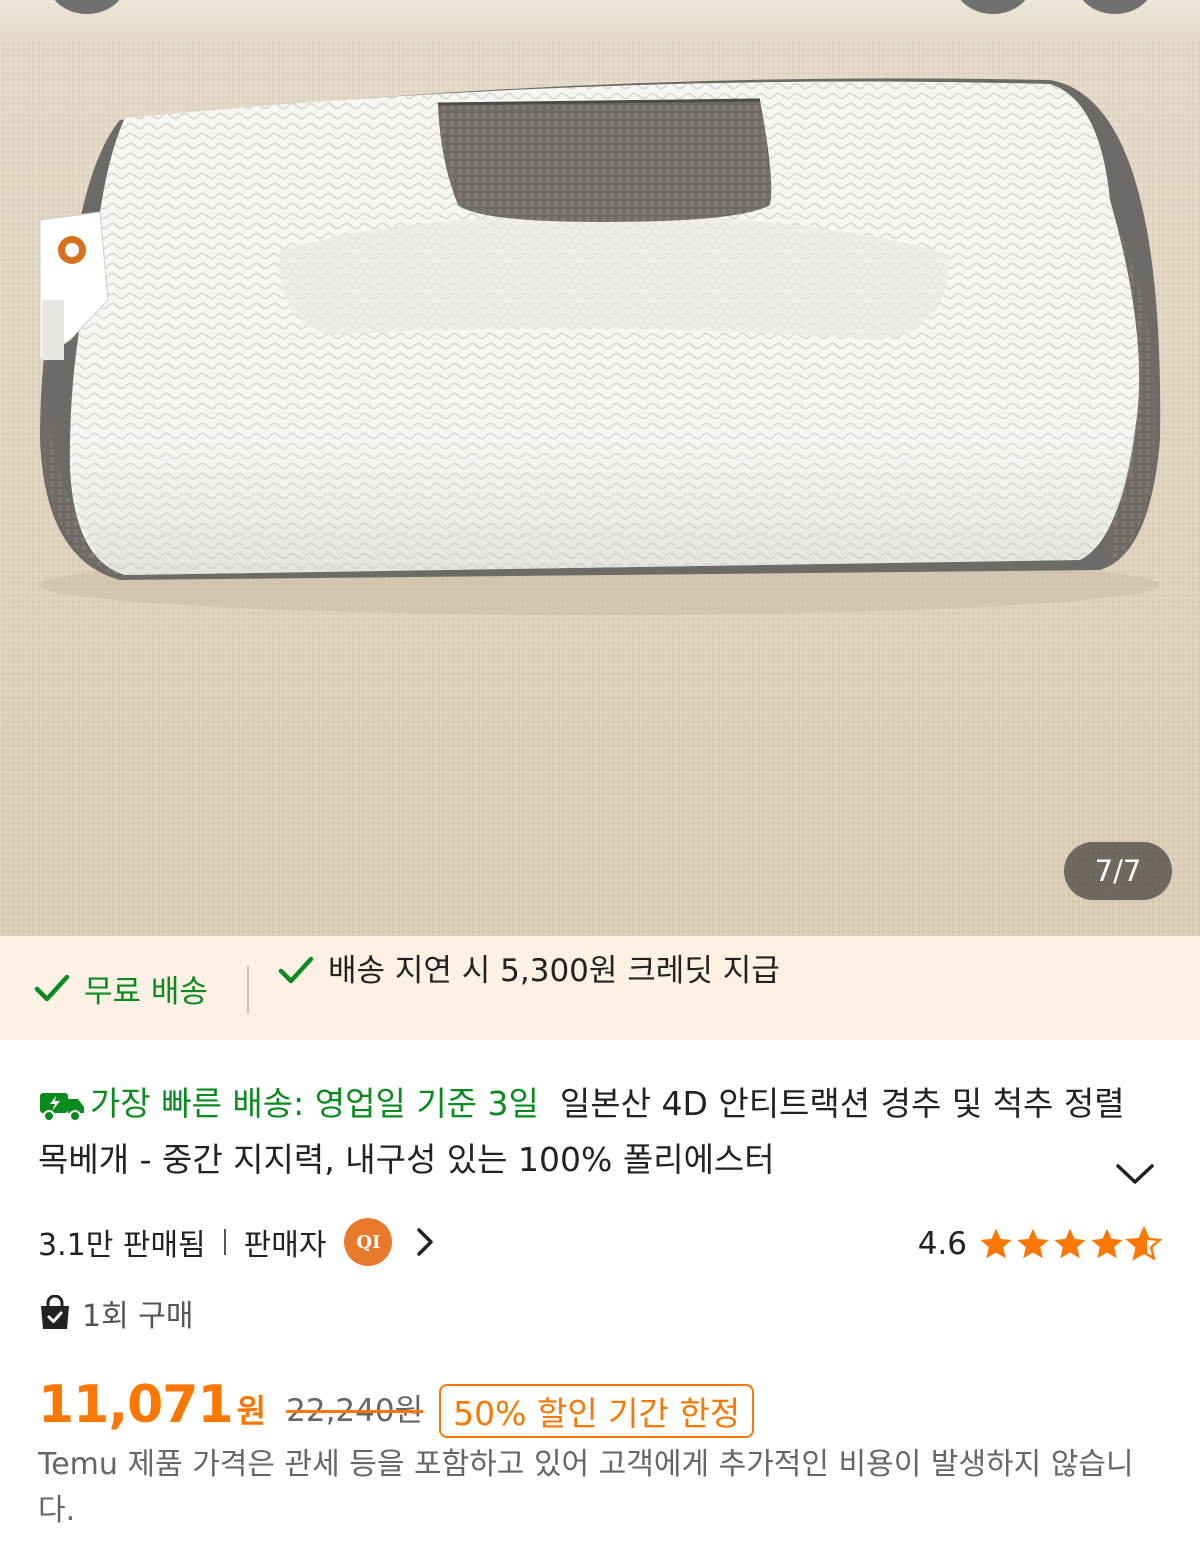 This screenshot has height=1561, width=1200. What do you see at coordinates (1144, 1243) in the screenshot?
I see `star-partial-icon` at bounding box center [1144, 1243].